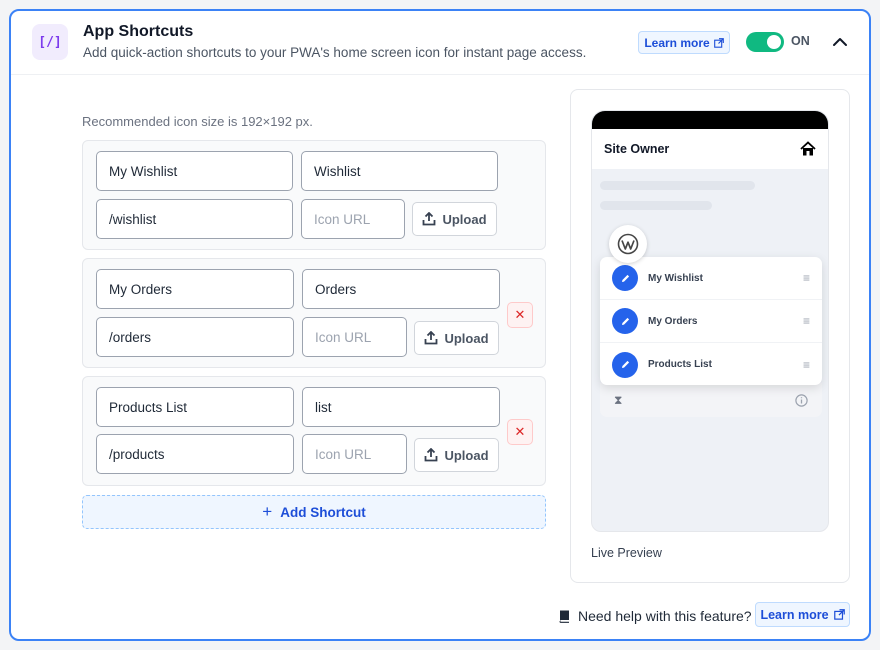 This screenshot has width=880, height=650. What do you see at coordinates (194, 171) in the screenshot?
I see `shortcut-name-input: My Wishlist` at bounding box center [194, 171].